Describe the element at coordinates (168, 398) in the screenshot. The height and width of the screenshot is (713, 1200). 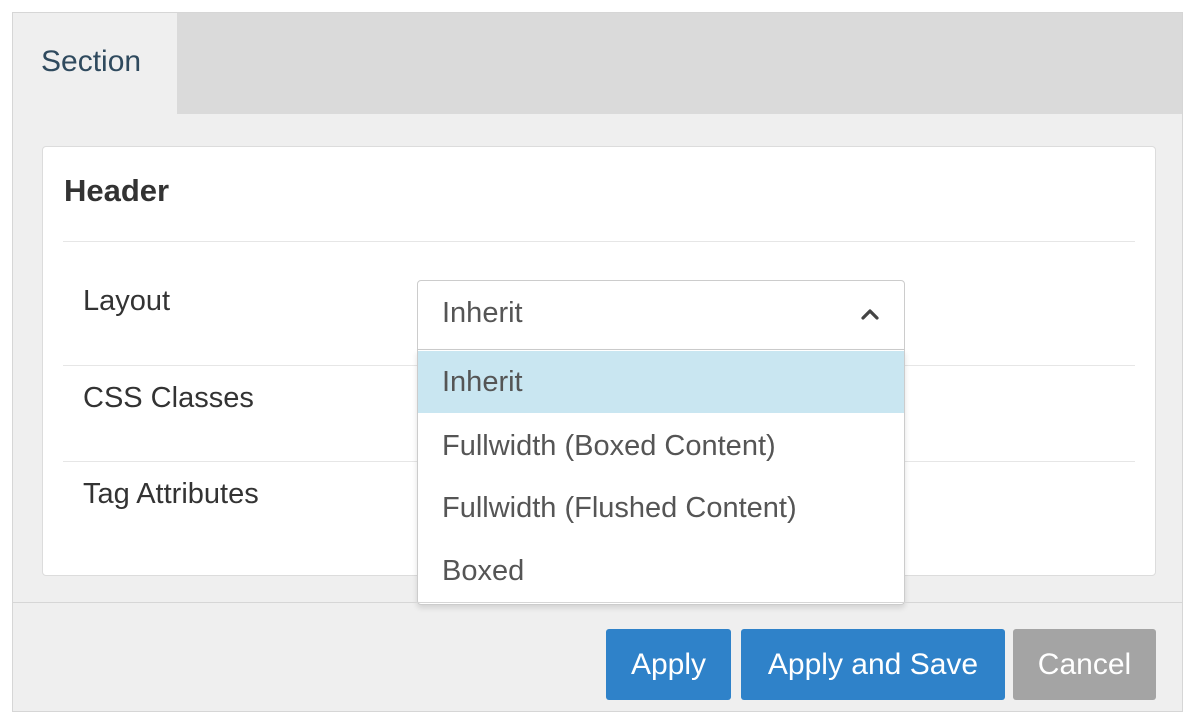
I see `css-classes-label: CSS Classes` at that location.